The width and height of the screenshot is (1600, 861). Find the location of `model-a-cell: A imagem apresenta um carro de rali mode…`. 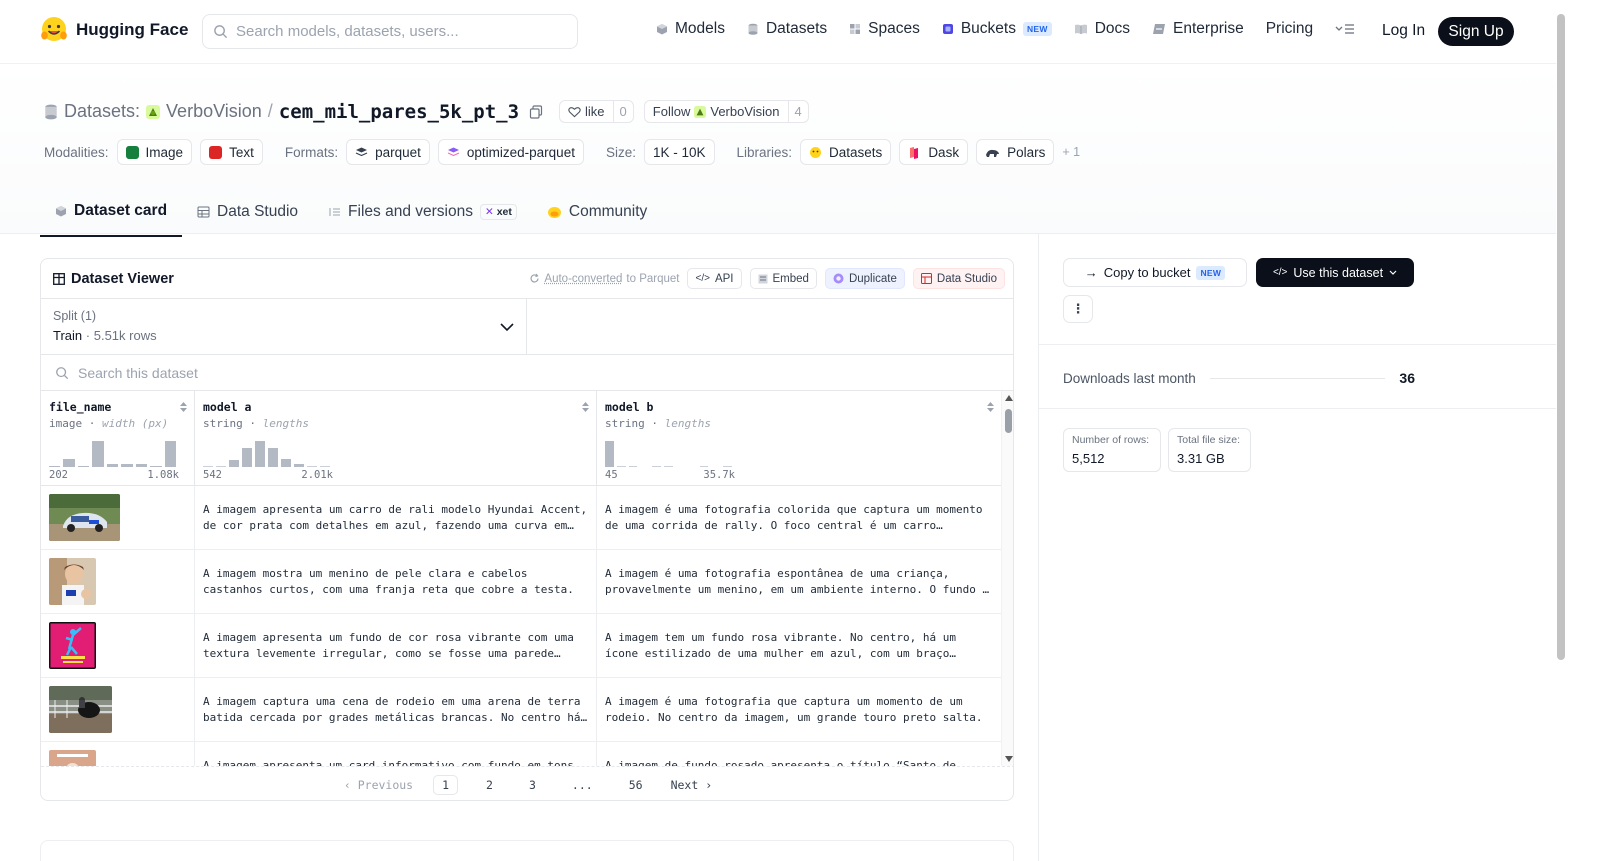

model-a-cell: A imagem apresenta um carro de rali mode… is located at coordinates (396, 517).